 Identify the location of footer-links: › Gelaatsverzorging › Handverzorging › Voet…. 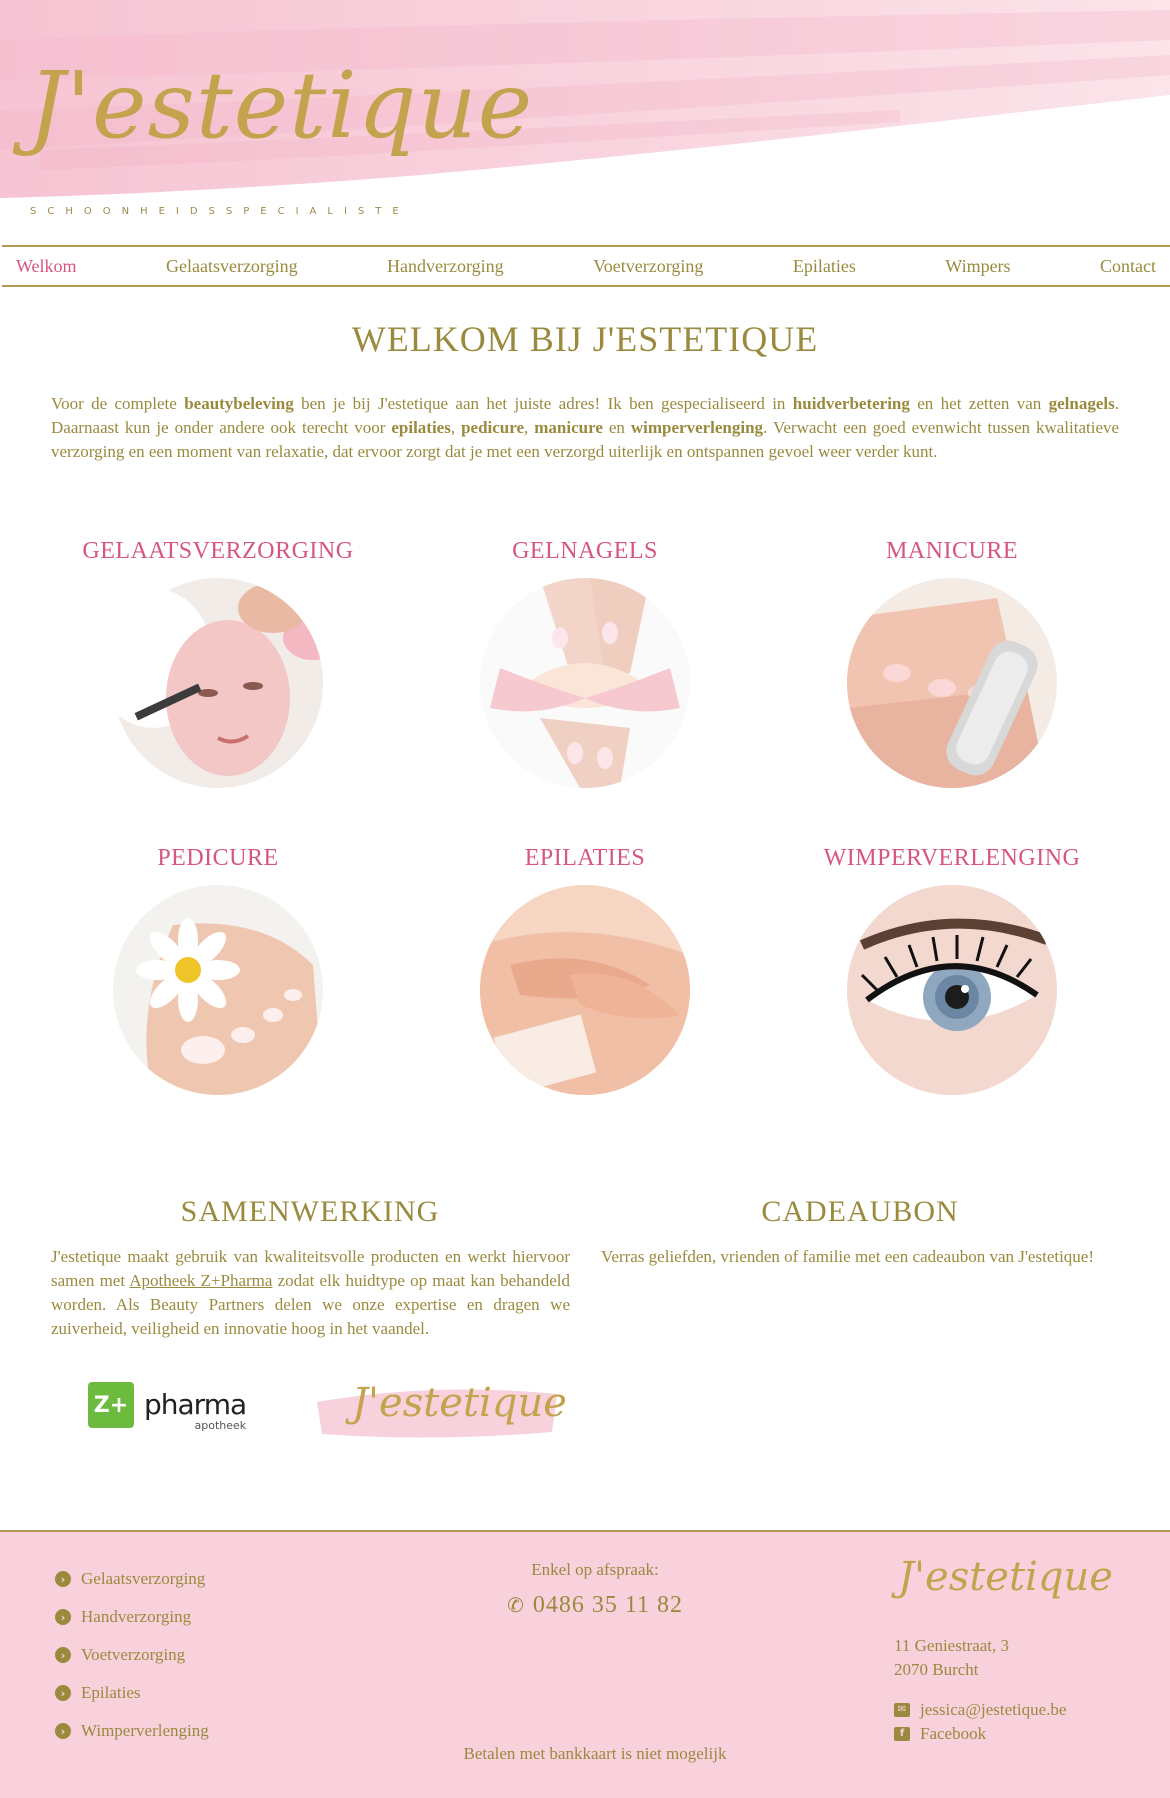
(132, 1655).